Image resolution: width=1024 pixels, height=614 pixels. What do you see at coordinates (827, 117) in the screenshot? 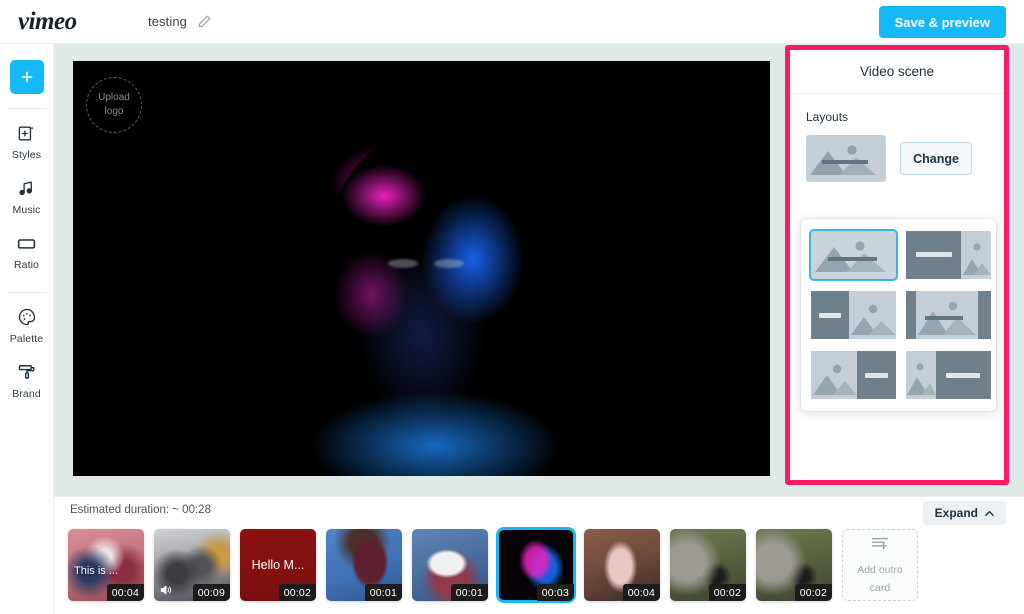
I see `layouts-label: Layouts` at bounding box center [827, 117].